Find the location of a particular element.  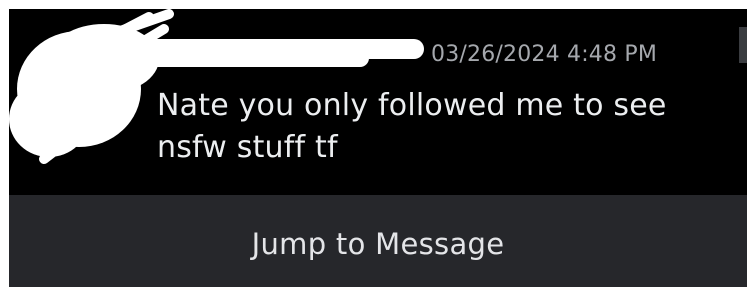

message-text-line-1: Nate you only followed me to see is located at coordinates (412, 105).